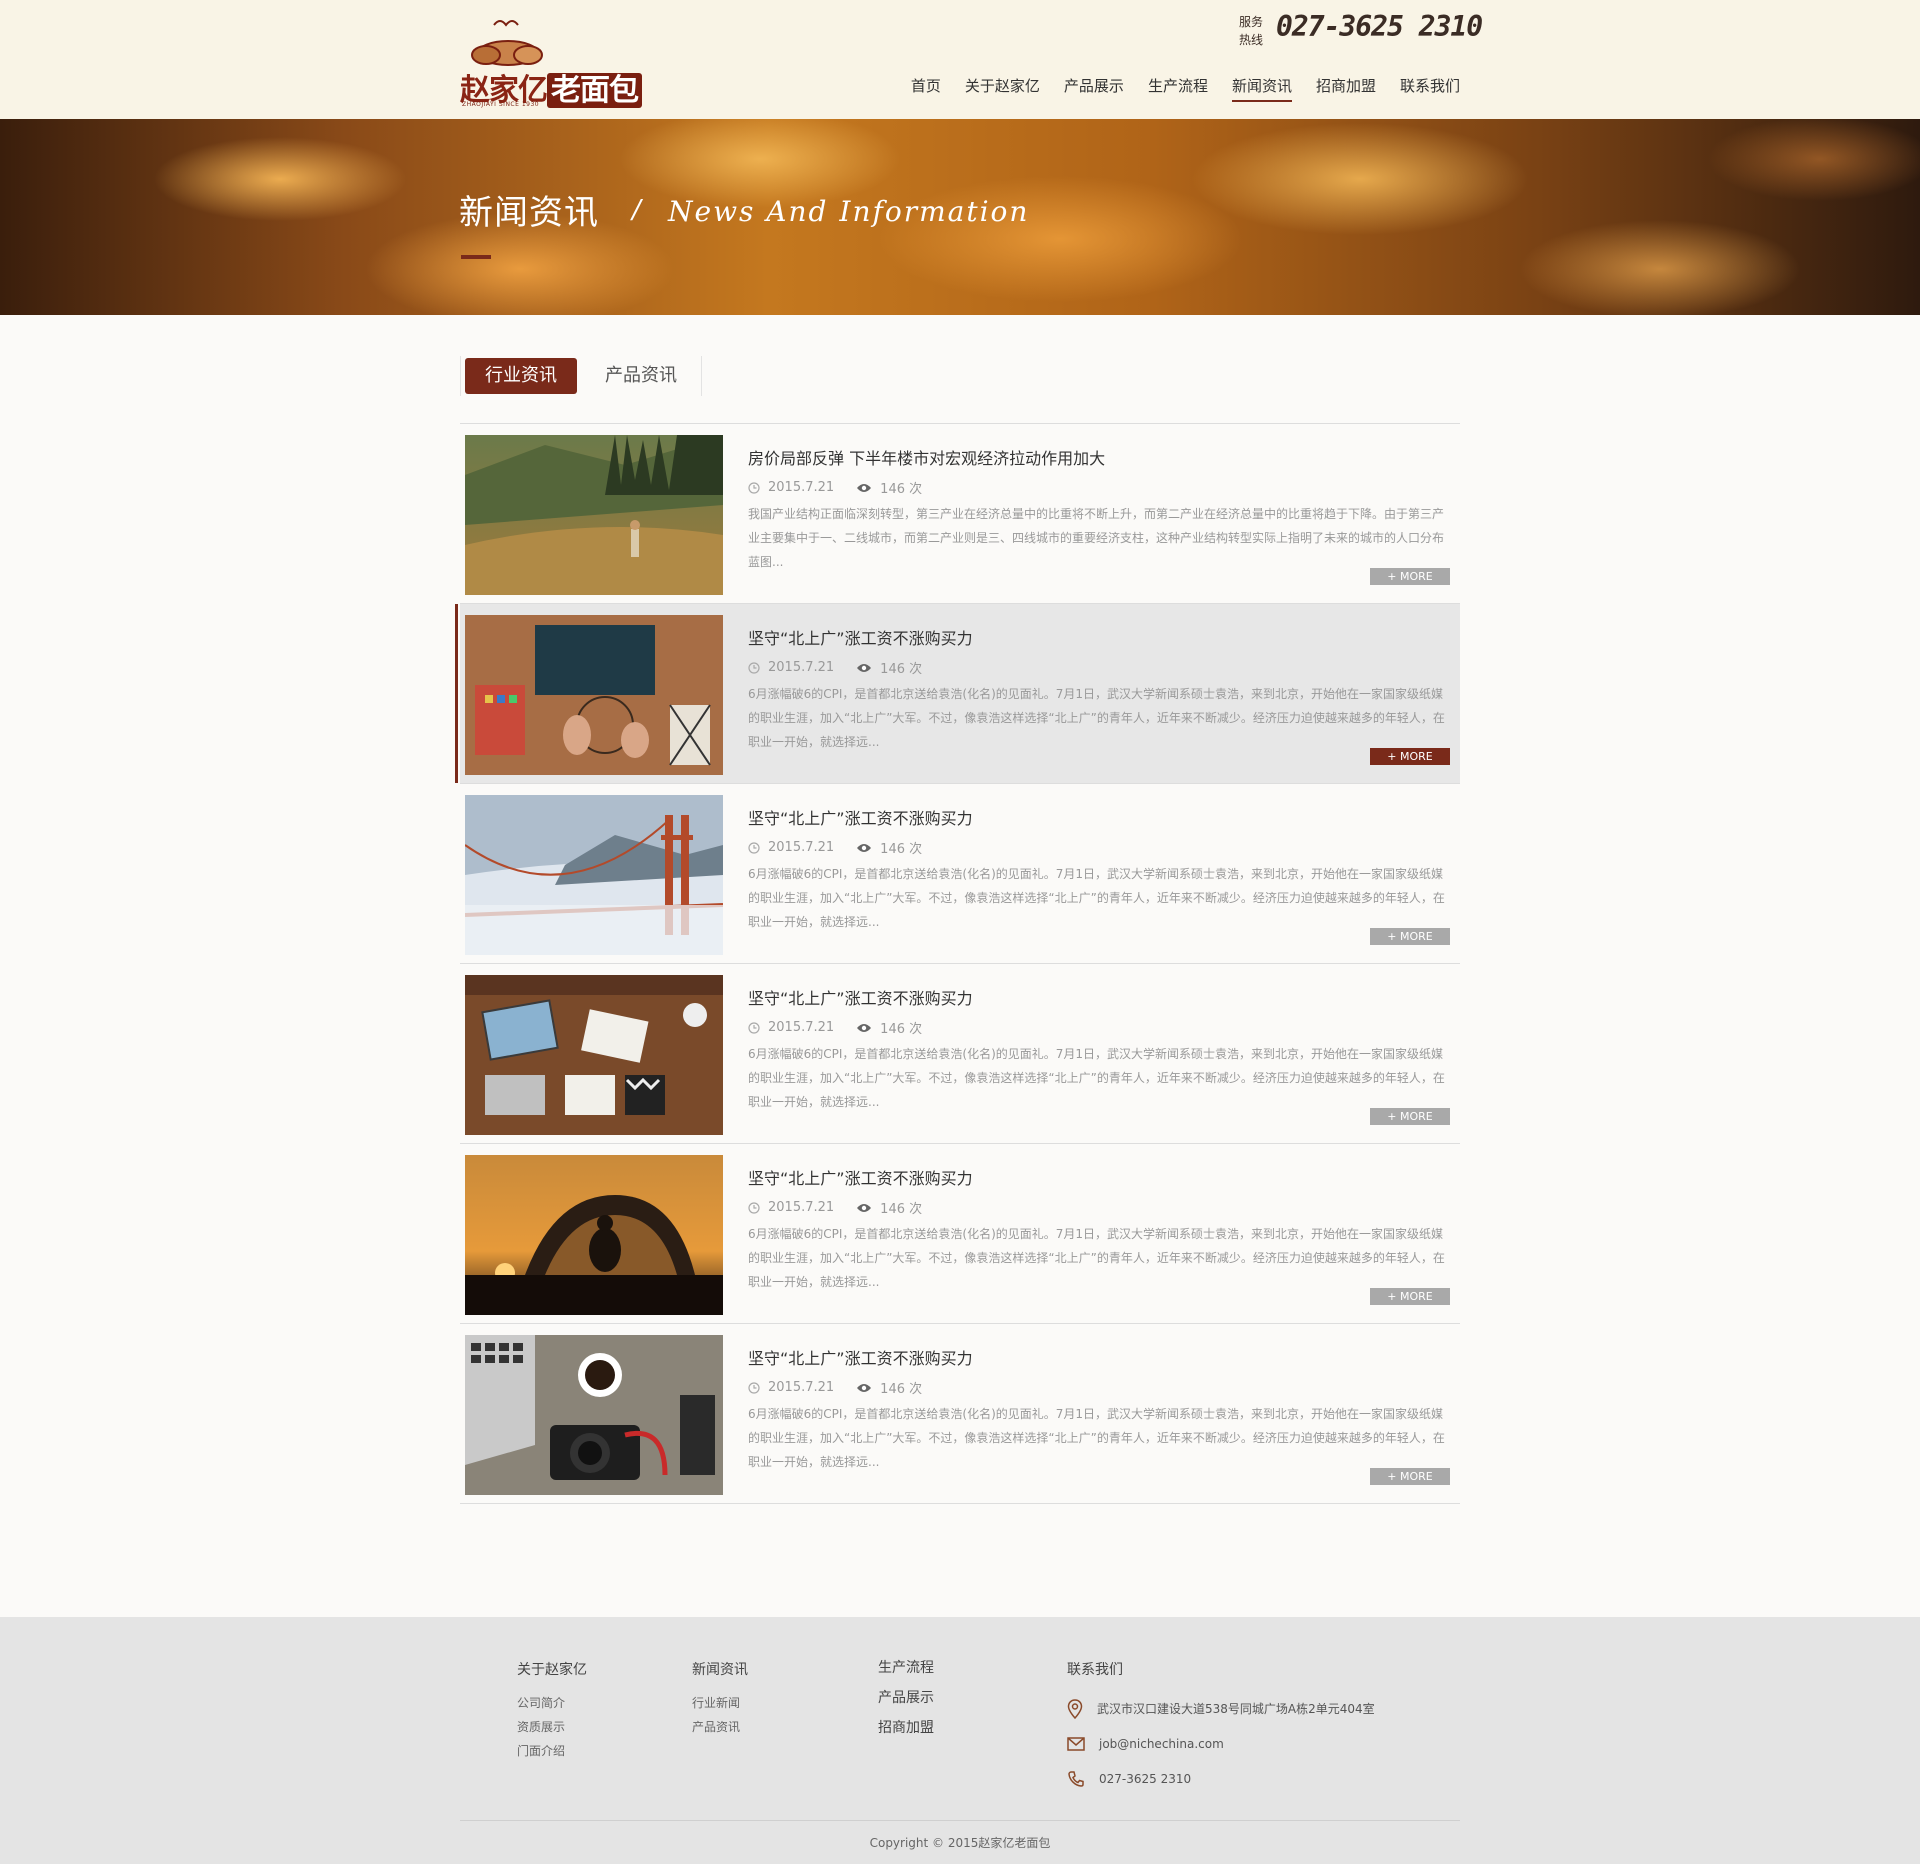 This screenshot has width=1920, height=1864. What do you see at coordinates (720, 1703) in the screenshot?
I see `footer-link-industry-news: 行业新闻` at bounding box center [720, 1703].